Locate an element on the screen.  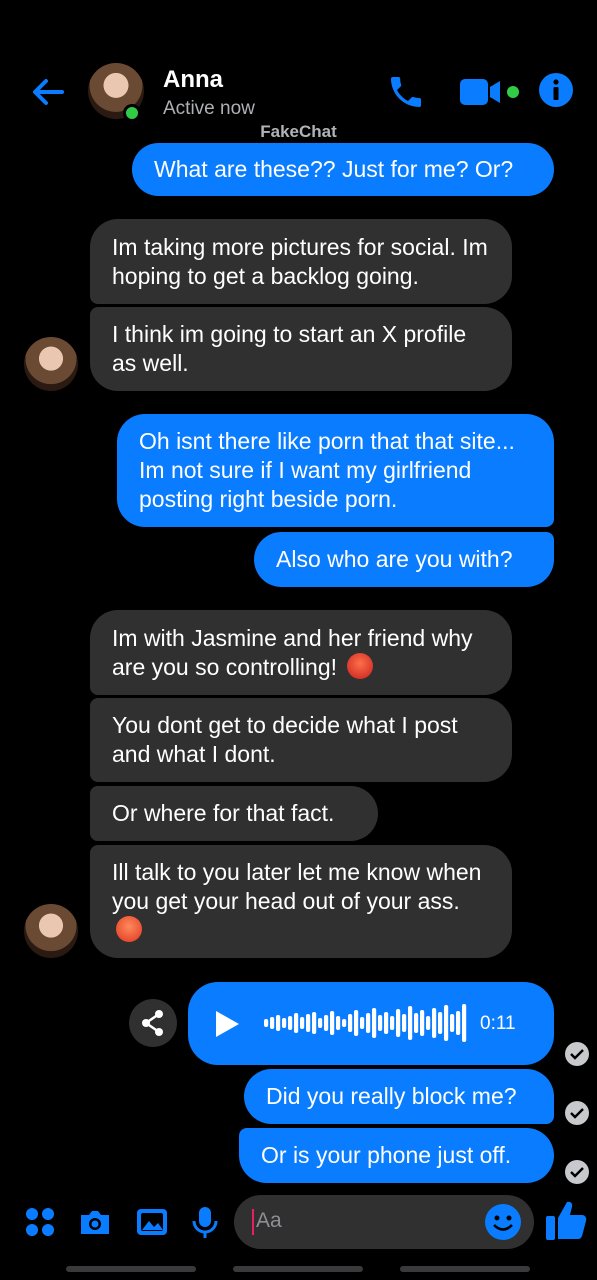
microphone-icon is located at coordinates (205, 1222).